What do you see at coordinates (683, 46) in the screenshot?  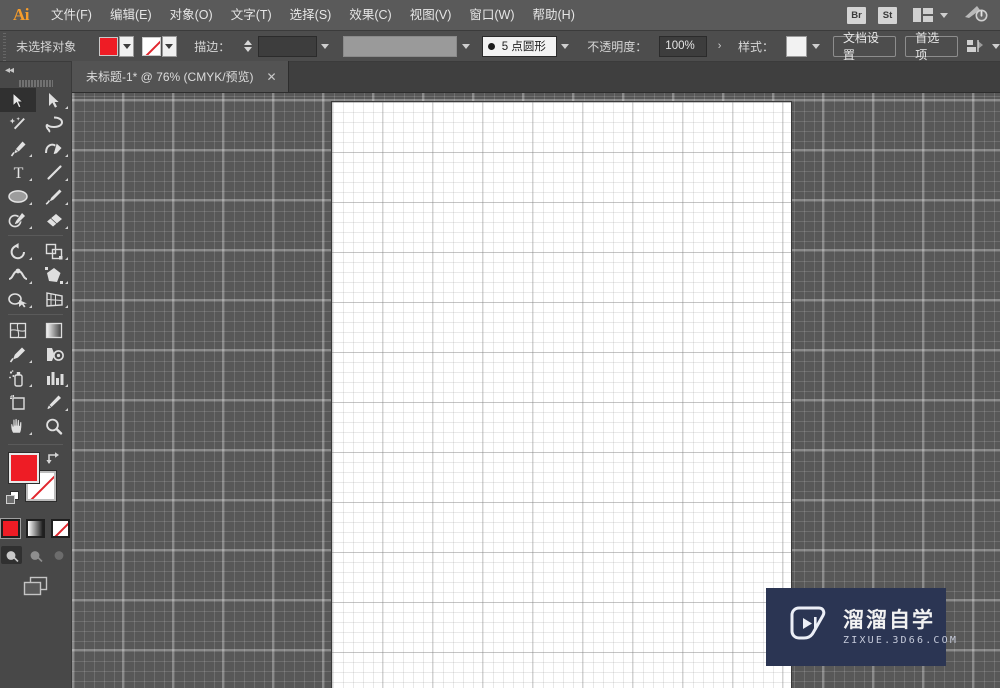 I see `opacity-input: 100%` at bounding box center [683, 46].